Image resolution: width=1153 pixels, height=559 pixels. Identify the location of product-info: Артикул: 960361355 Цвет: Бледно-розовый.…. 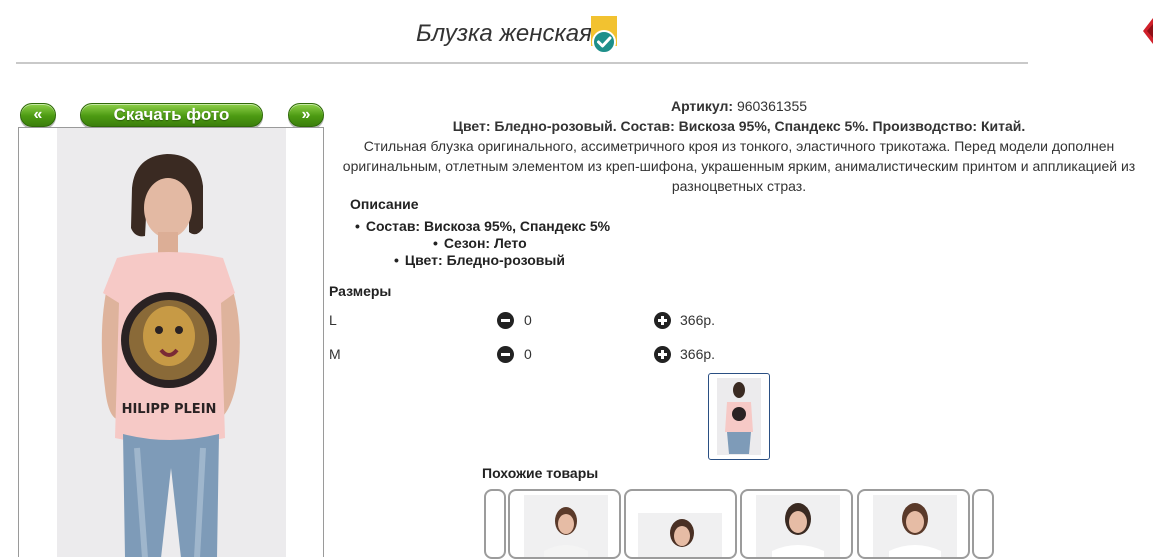
(739, 146).